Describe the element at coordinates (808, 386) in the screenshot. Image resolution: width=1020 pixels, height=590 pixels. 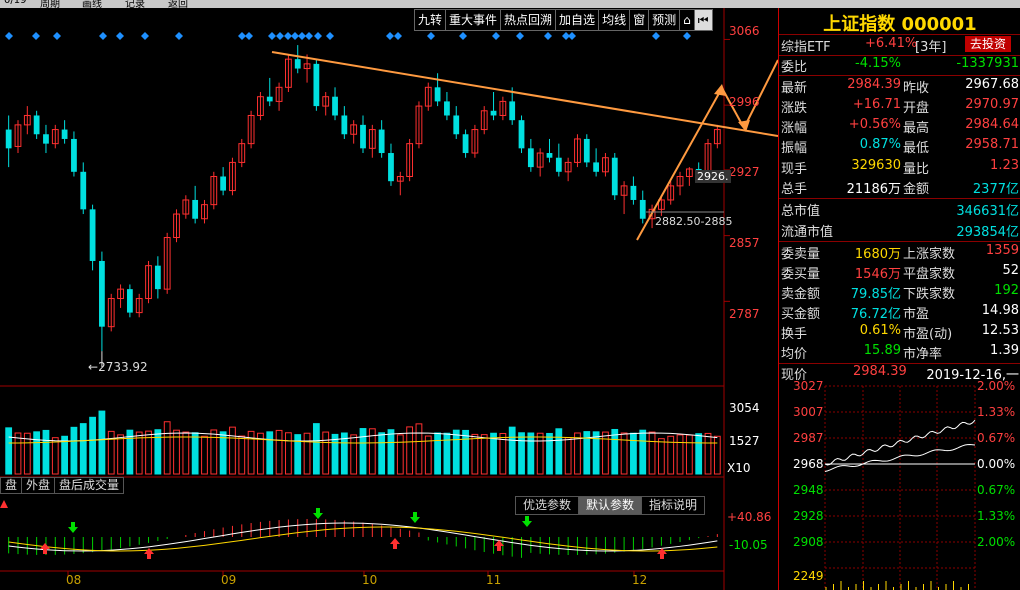
I see `mini-left-label-0: 3027` at that location.